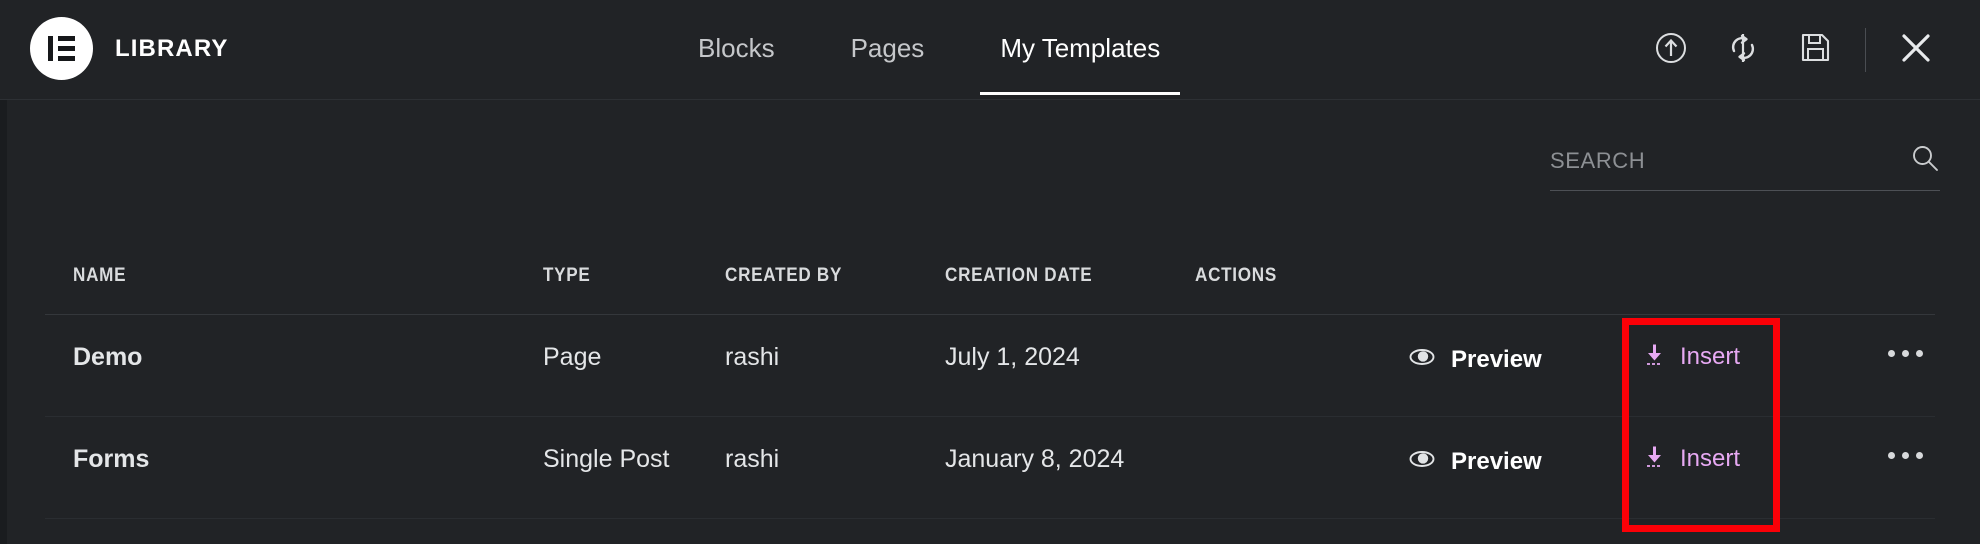  Describe the element at coordinates (736, 50) in the screenshot. I see `tab-blocks: Blocks` at that location.